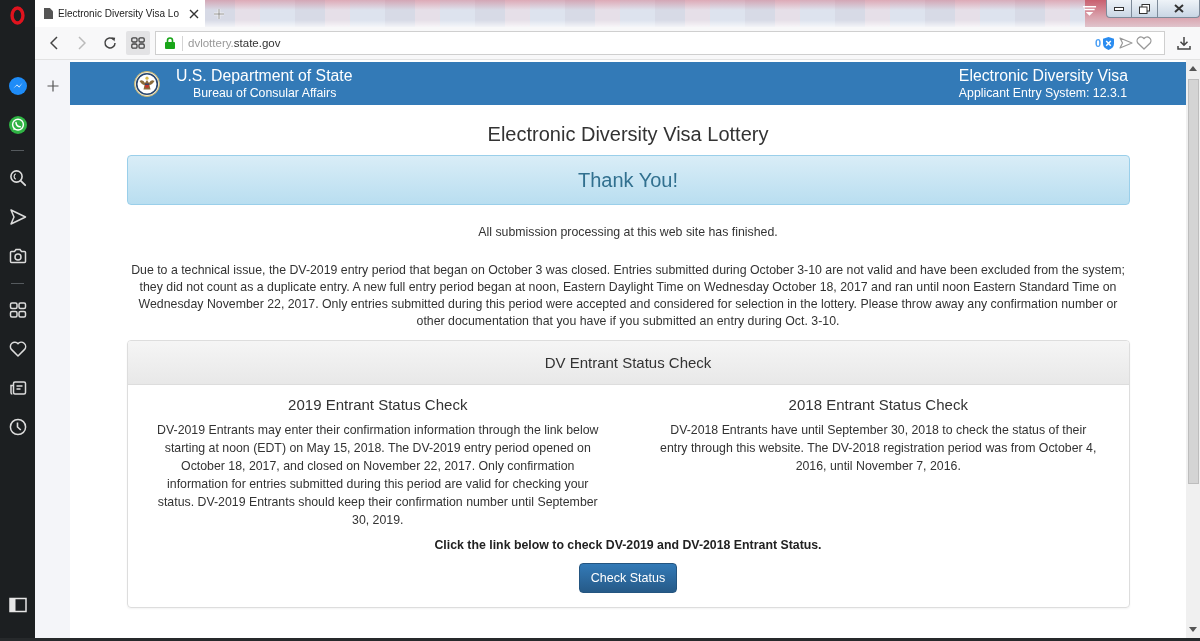 This screenshot has width=1200, height=641. Describe the element at coordinates (17, 604) in the screenshot. I see `sidebar-toggle-icon` at that location.